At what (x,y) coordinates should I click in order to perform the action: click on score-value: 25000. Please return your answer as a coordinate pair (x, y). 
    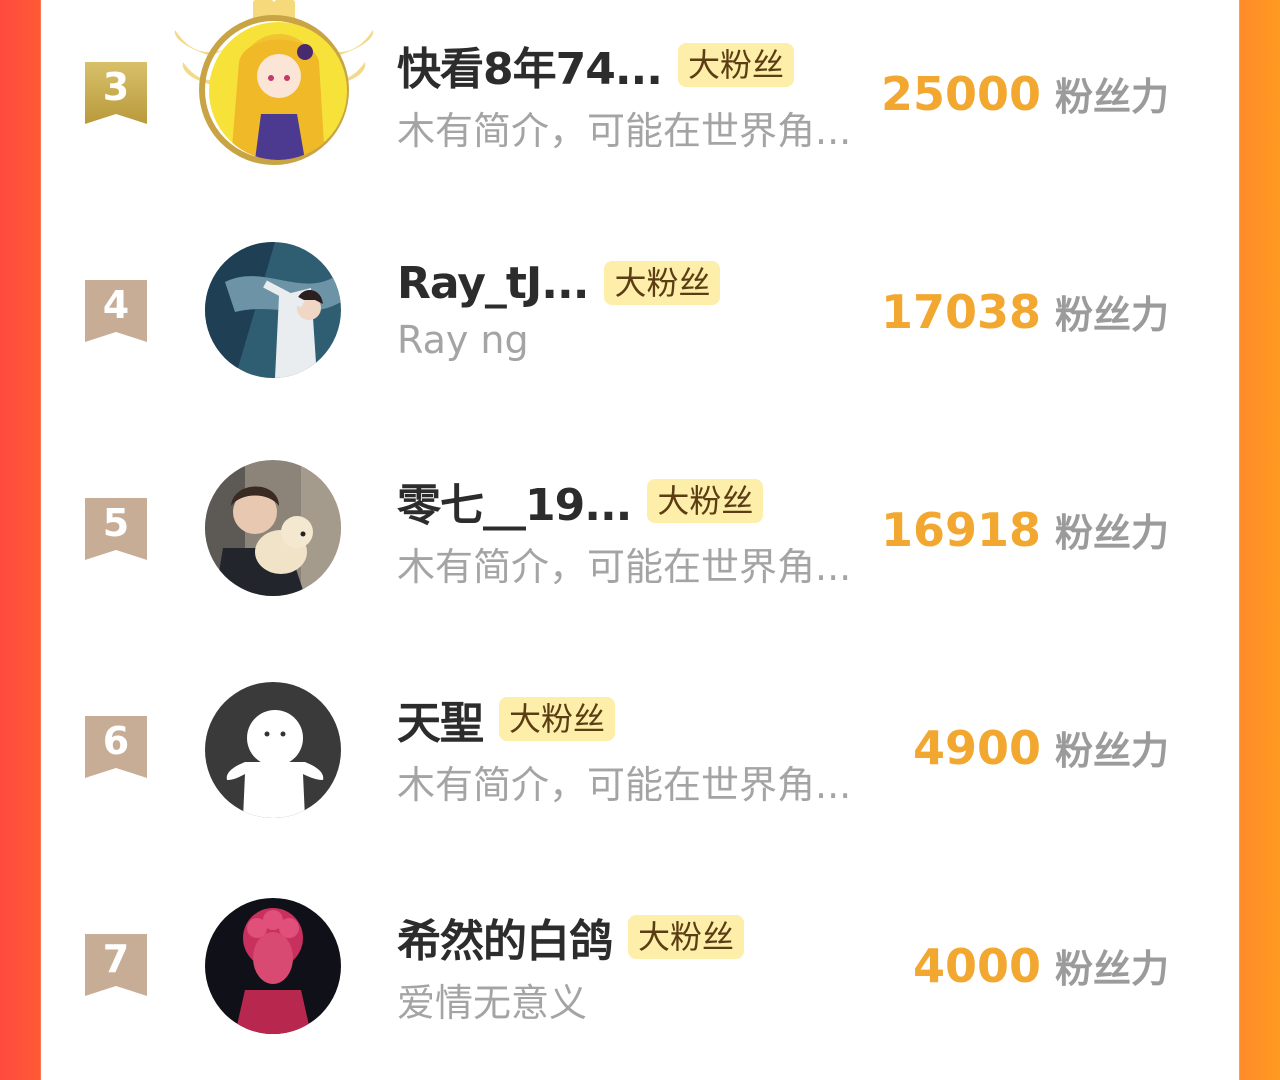
    Looking at the image, I should click on (960, 94).